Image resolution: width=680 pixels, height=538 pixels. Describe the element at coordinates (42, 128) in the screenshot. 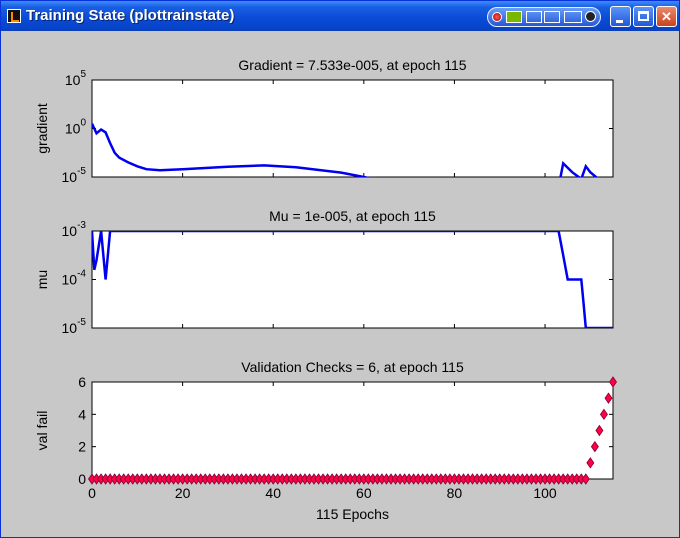

I see `y-axis-label-1: gradient` at that location.